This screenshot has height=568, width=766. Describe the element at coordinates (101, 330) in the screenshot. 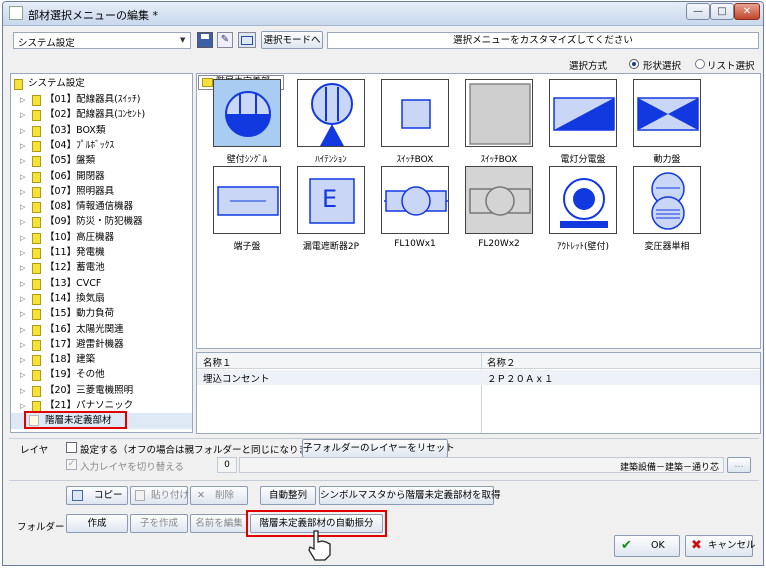

I see `tree-item: ▷ 【16】太陽光関連` at that location.